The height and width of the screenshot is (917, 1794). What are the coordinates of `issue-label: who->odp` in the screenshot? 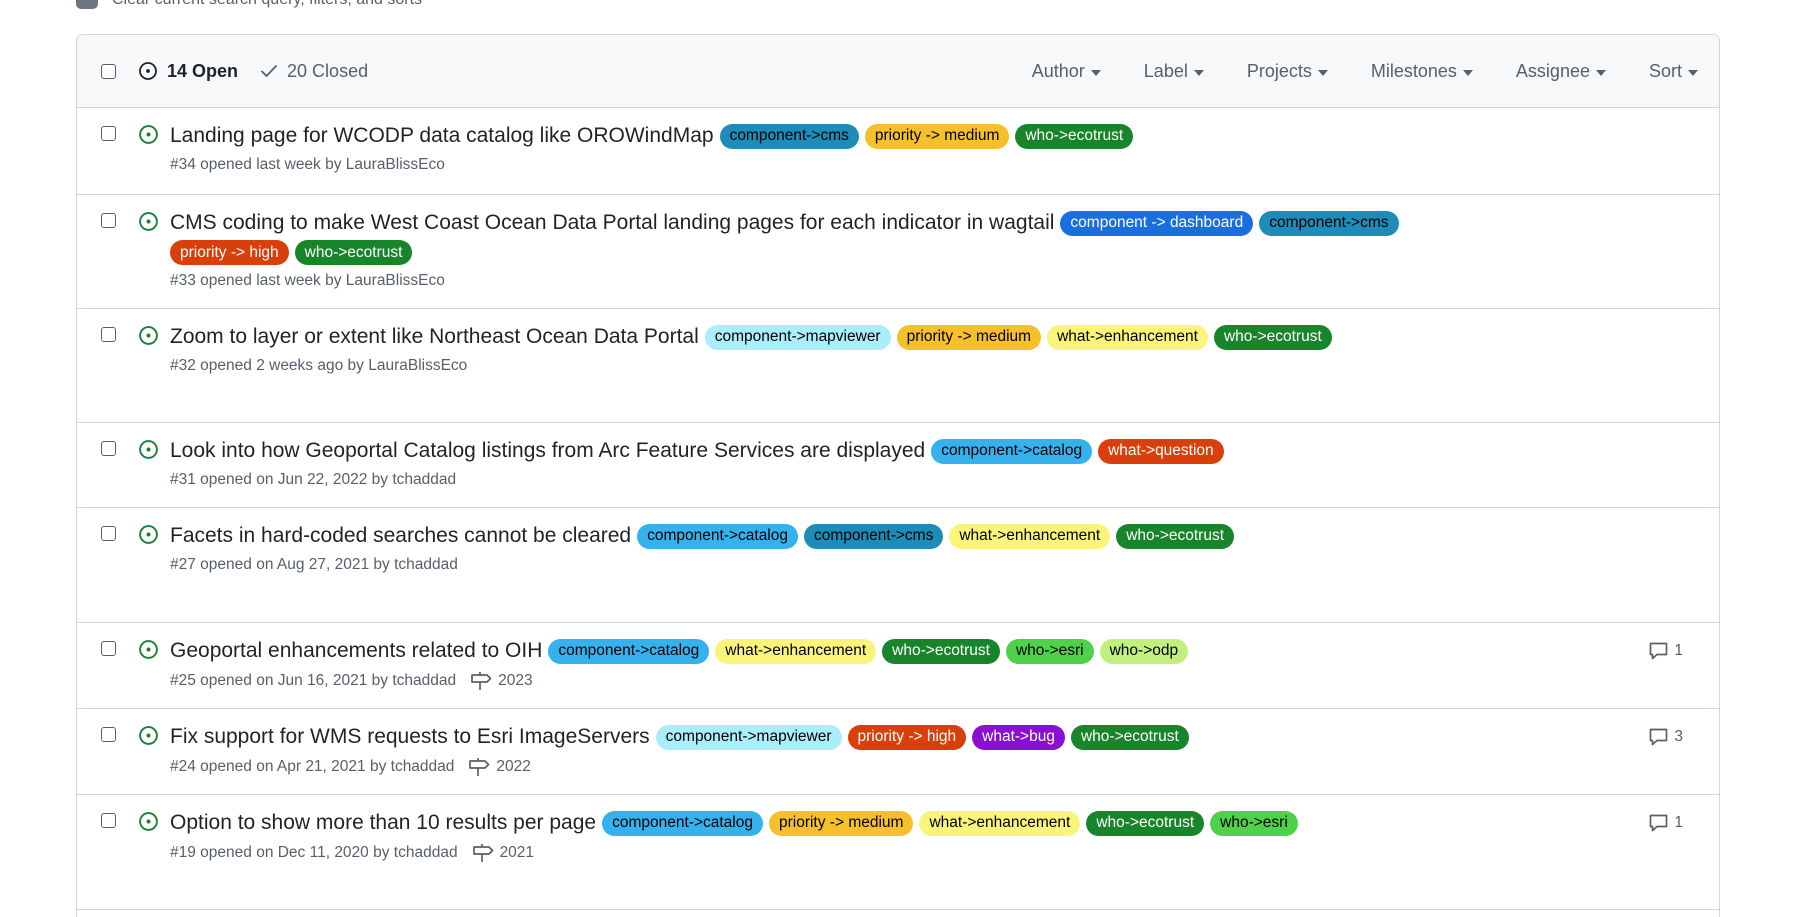 It's located at (1144, 651).